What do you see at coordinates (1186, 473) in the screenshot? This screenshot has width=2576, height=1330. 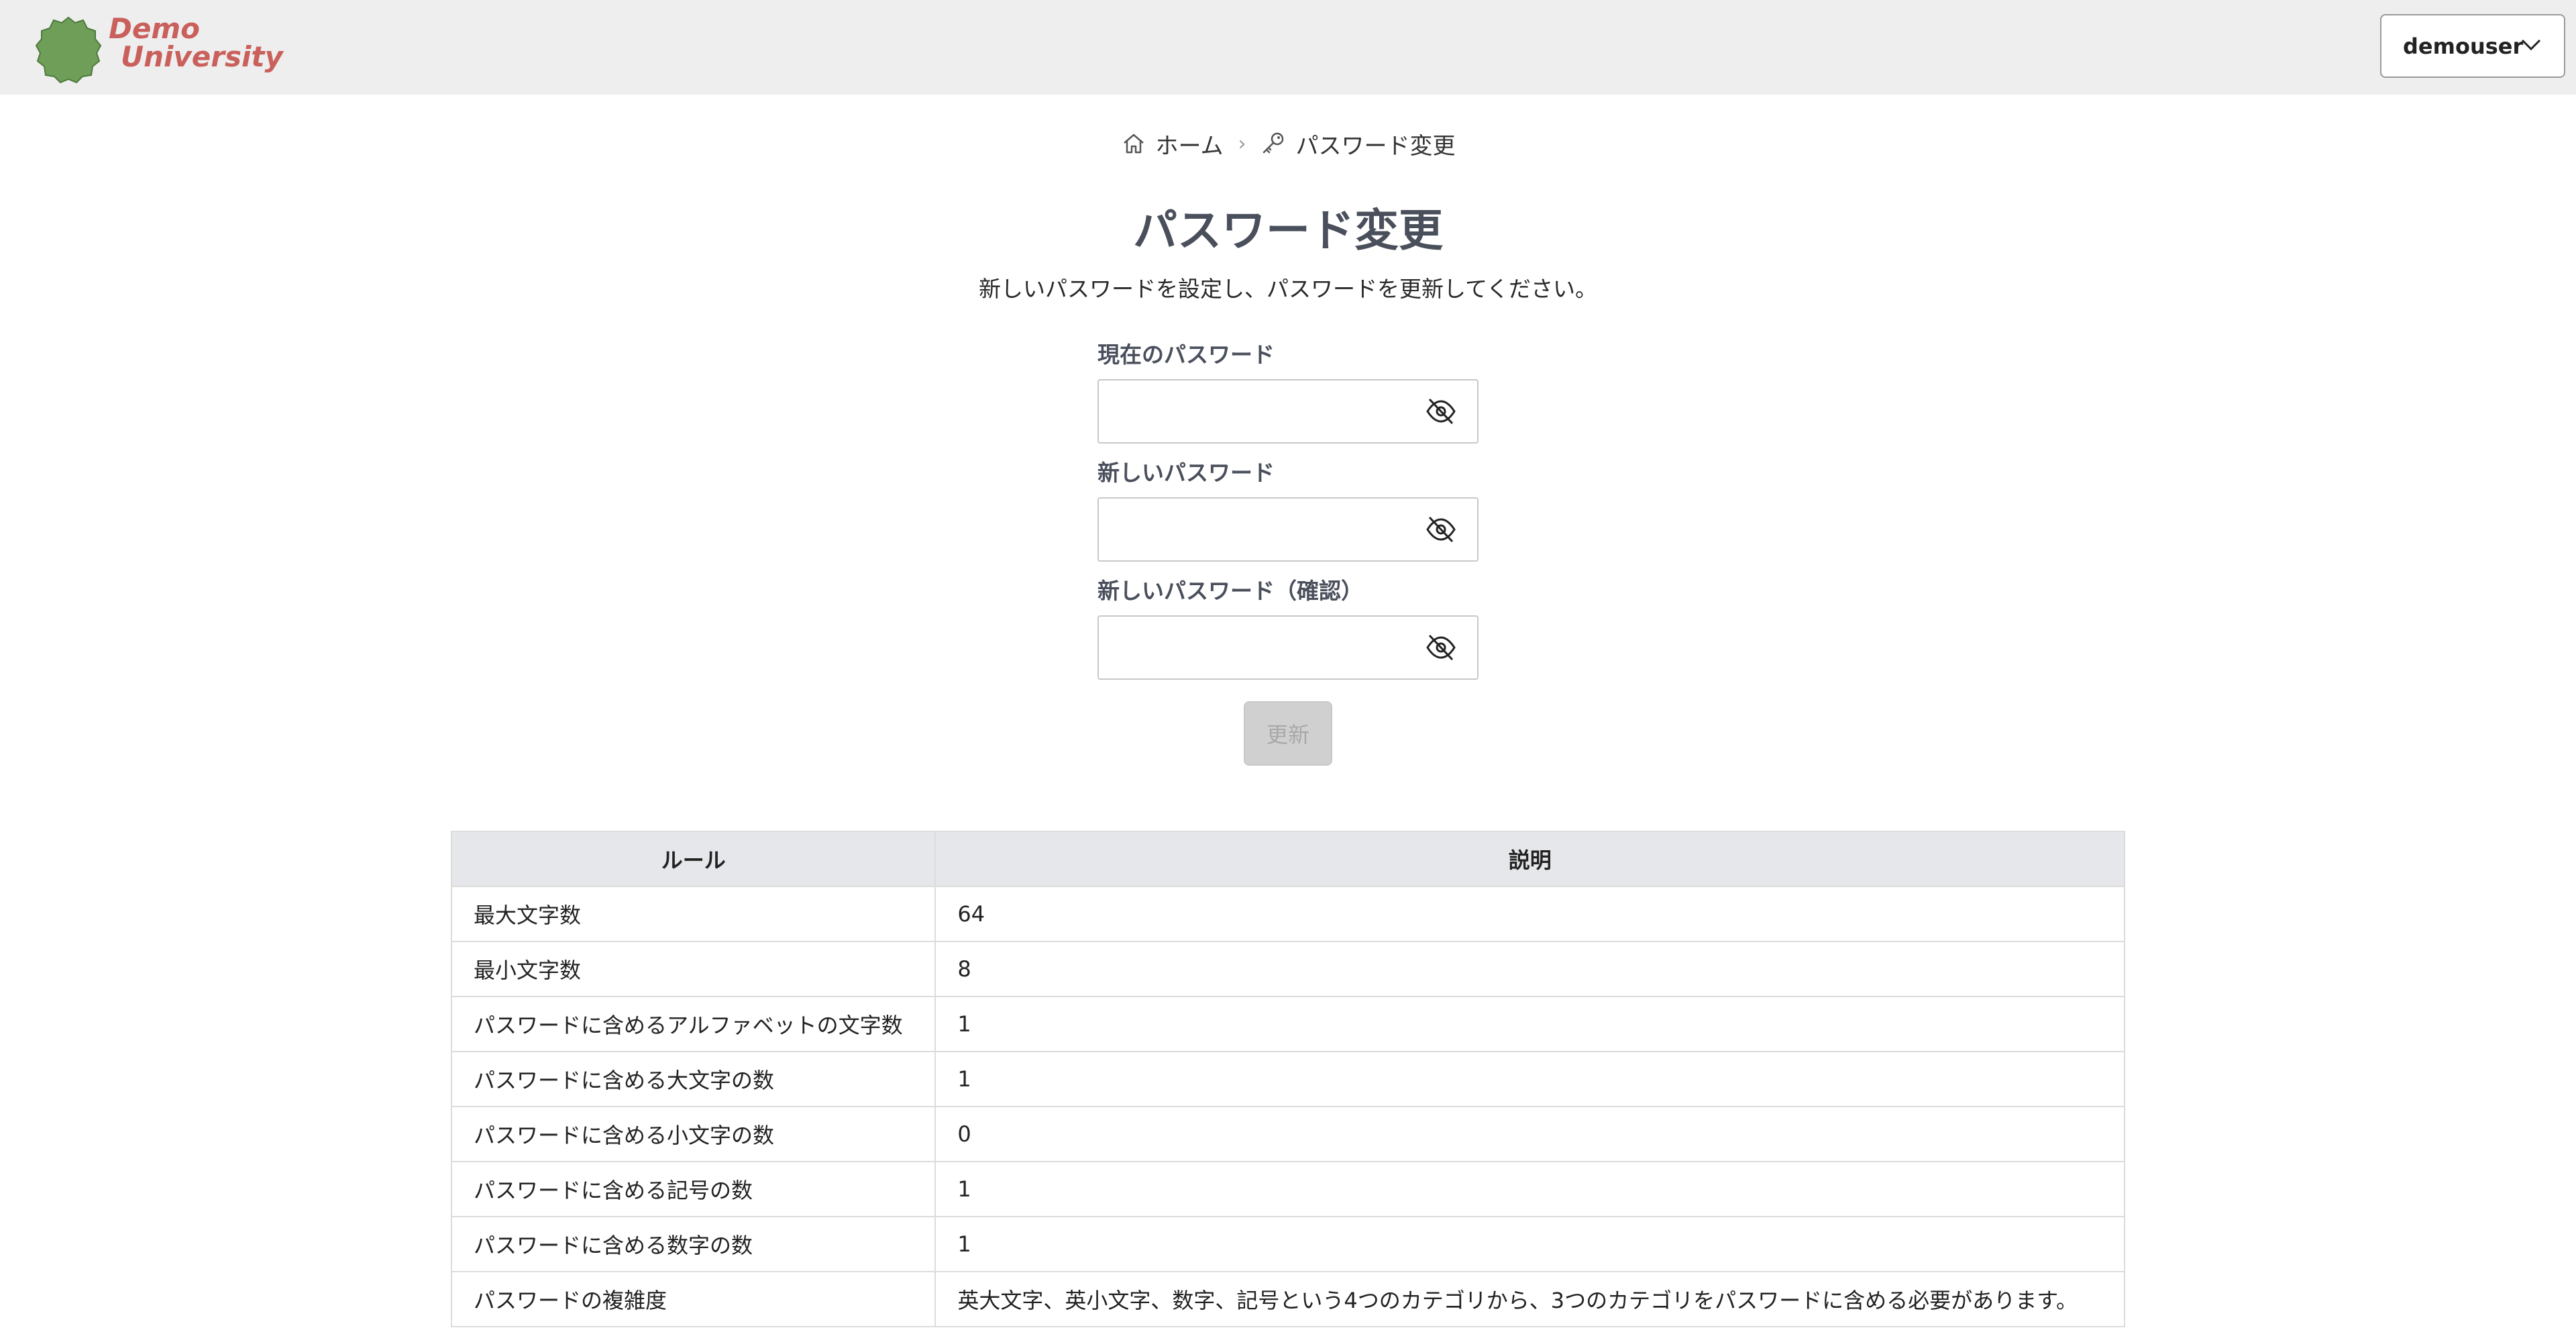 I see `new-password-label: 新しいパスワード` at bounding box center [1186, 473].